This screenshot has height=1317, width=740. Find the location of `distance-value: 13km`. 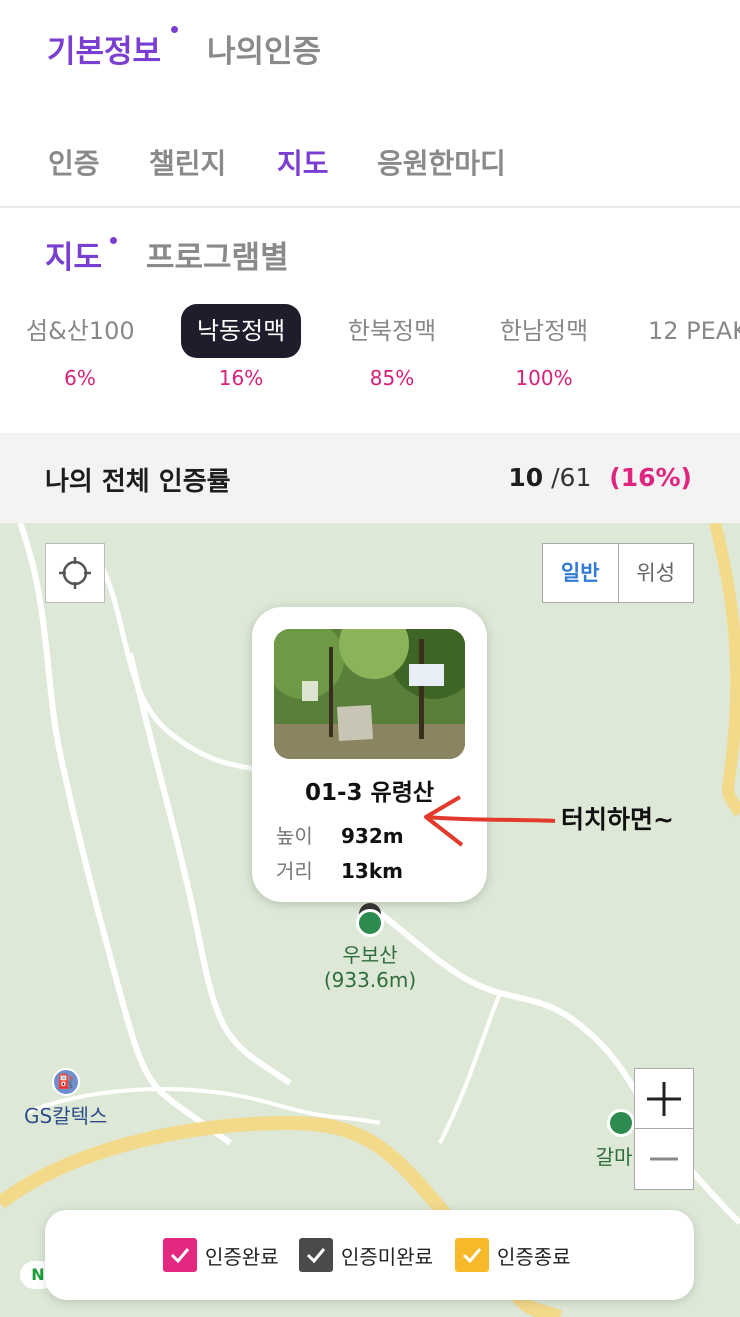

distance-value: 13km is located at coordinates (372, 871).